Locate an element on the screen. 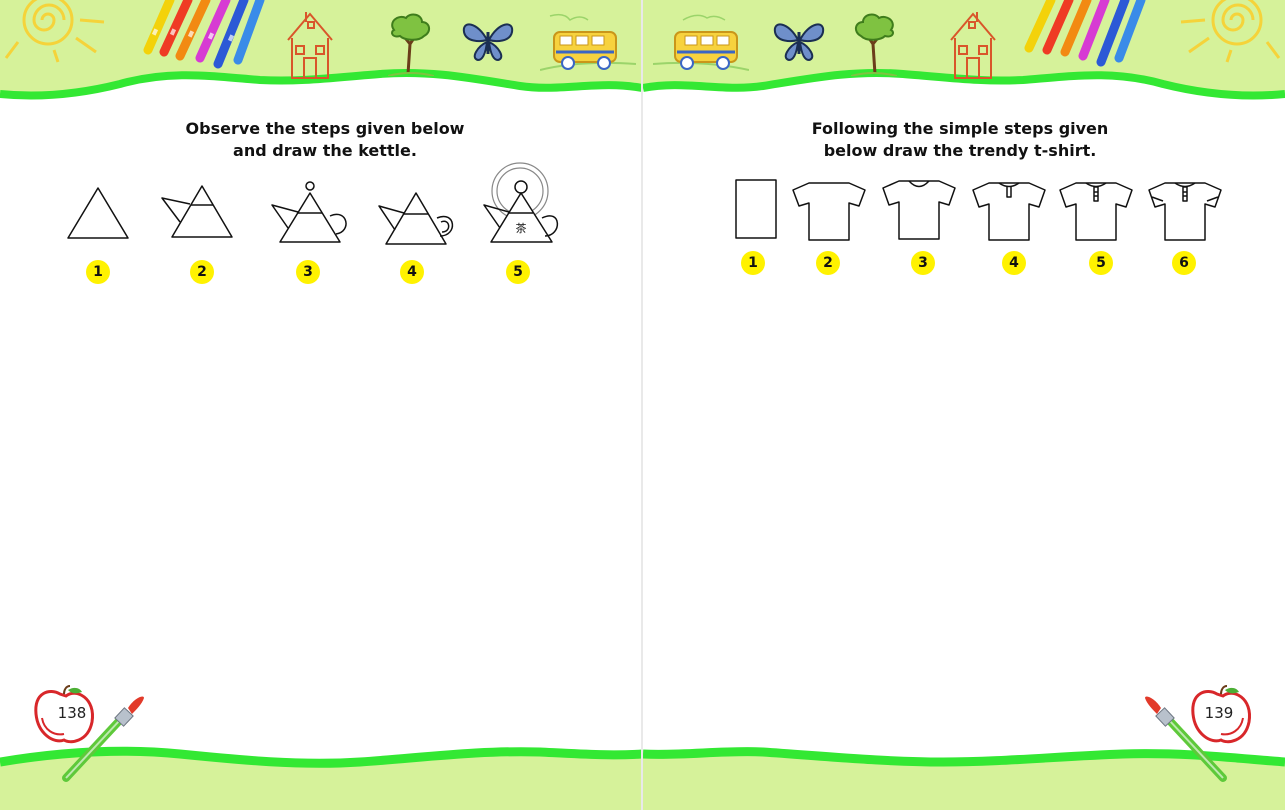 The width and height of the screenshot is (1285, 810). page-number: 139 is located at coordinates (1219, 713).